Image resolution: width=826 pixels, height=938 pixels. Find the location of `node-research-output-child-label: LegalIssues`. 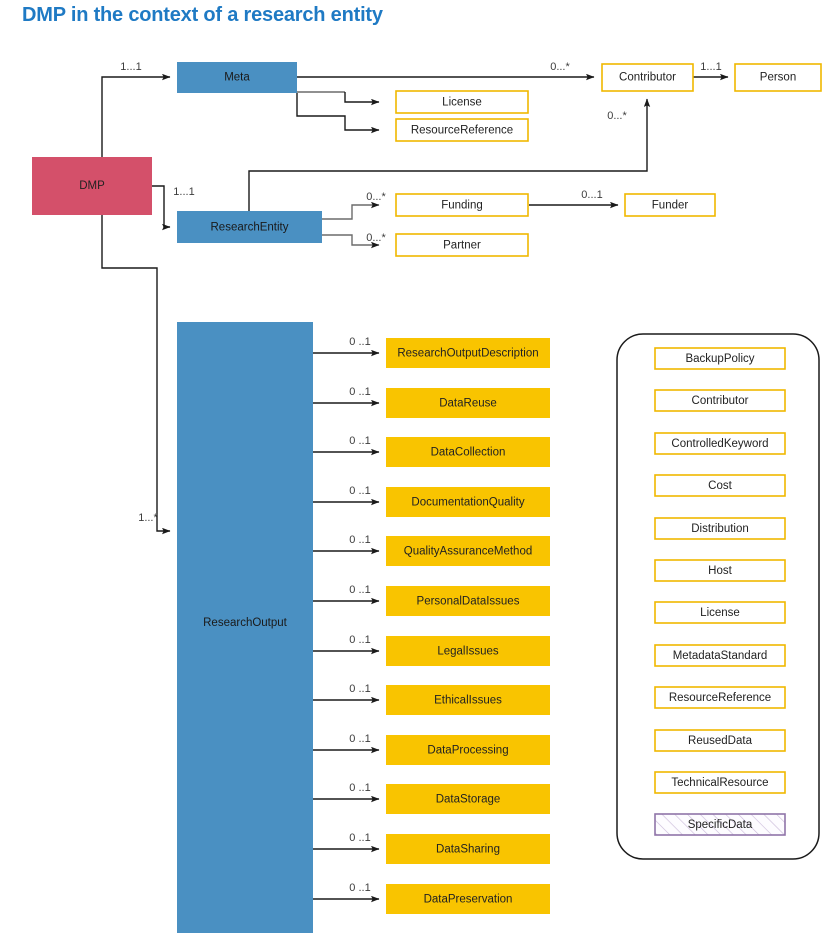

node-research-output-child-label: LegalIssues is located at coordinates (468, 652).